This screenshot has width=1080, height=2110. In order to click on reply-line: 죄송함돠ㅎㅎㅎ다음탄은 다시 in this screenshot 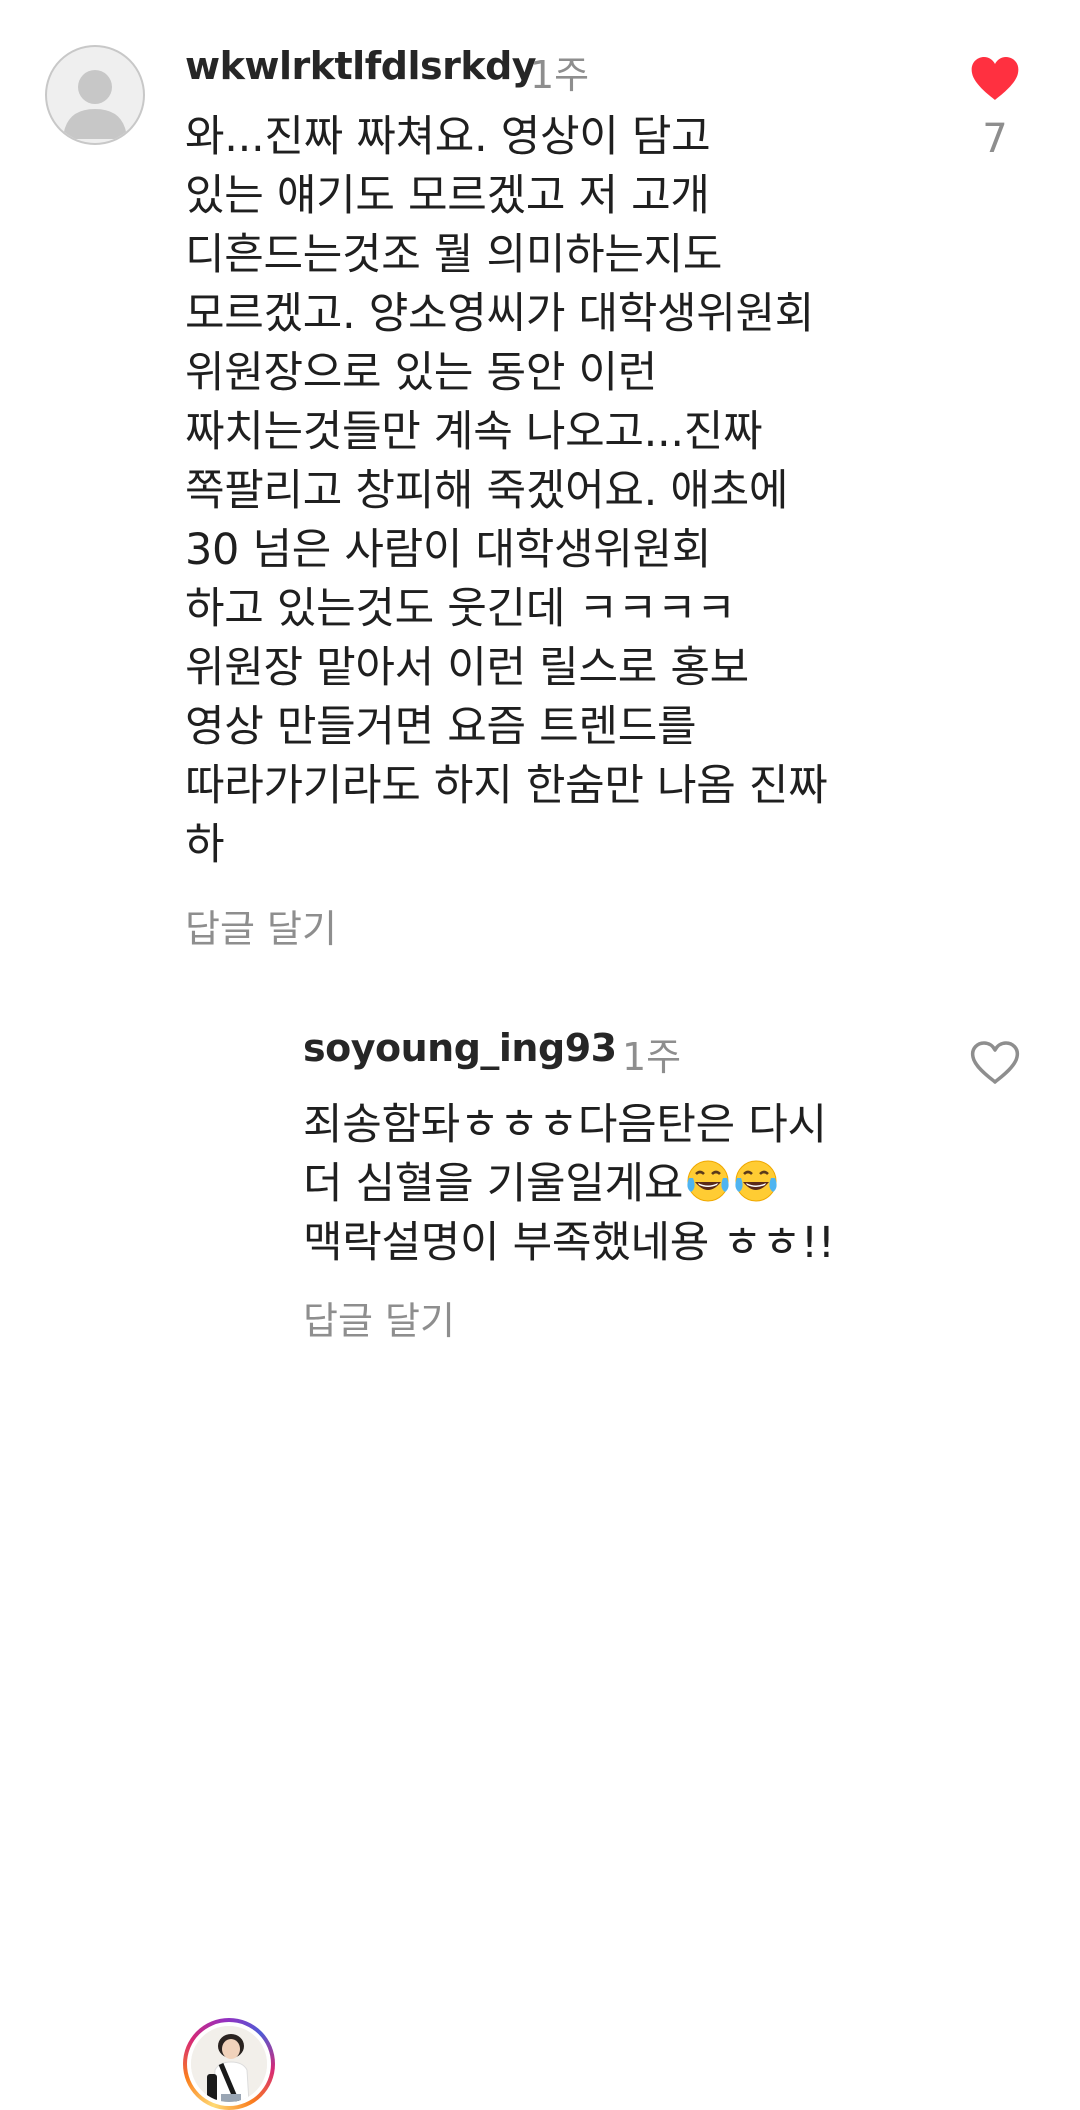, I will do `click(565, 1125)`.